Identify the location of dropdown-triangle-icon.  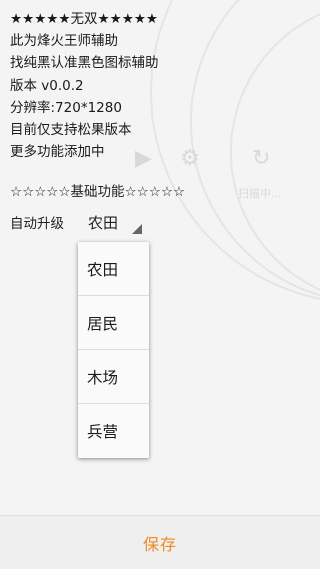
(137, 229).